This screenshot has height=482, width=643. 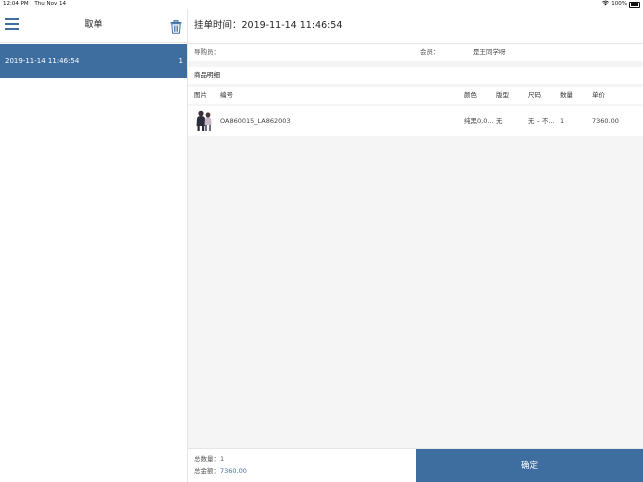 I want to click on detail-header: 挂单时间：2019-11-14 11:46:54, so click(x=415, y=26).